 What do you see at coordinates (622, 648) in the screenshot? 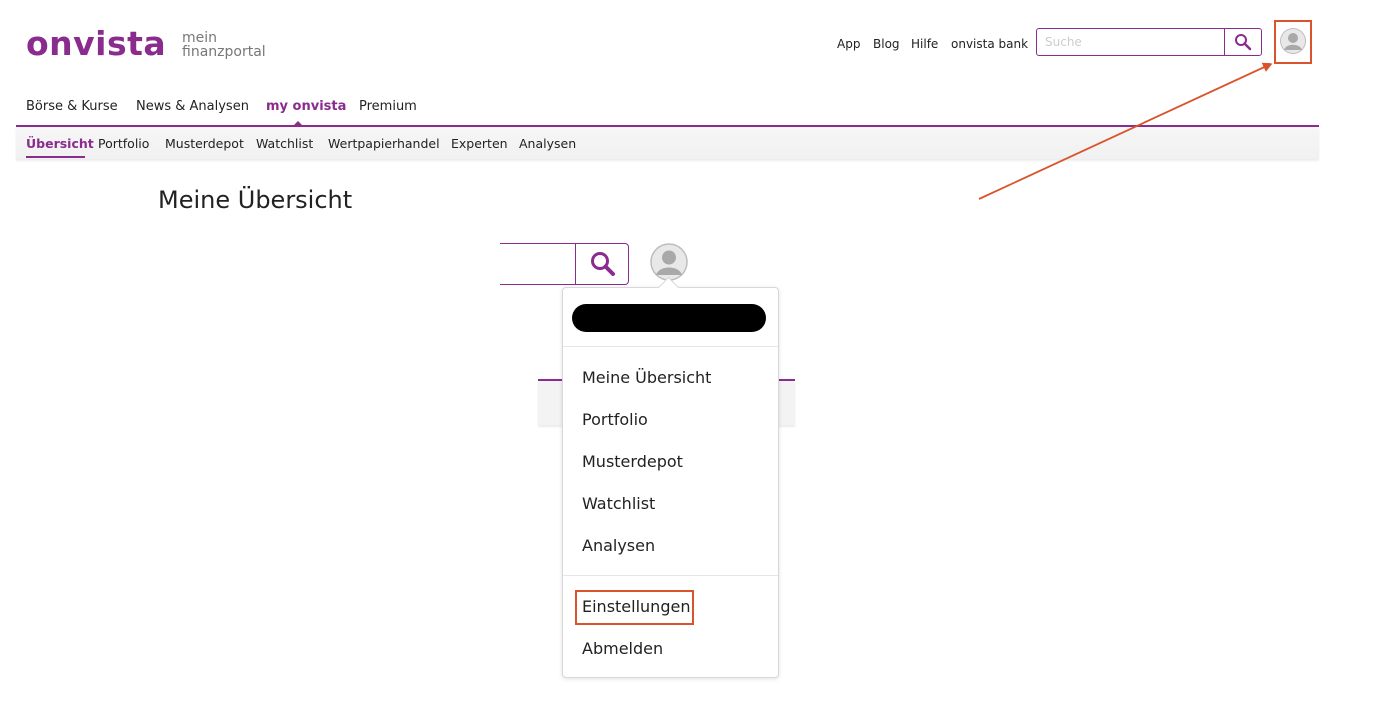
I see `menu-item-abmelden: Abmelden` at bounding box center [622, 648].